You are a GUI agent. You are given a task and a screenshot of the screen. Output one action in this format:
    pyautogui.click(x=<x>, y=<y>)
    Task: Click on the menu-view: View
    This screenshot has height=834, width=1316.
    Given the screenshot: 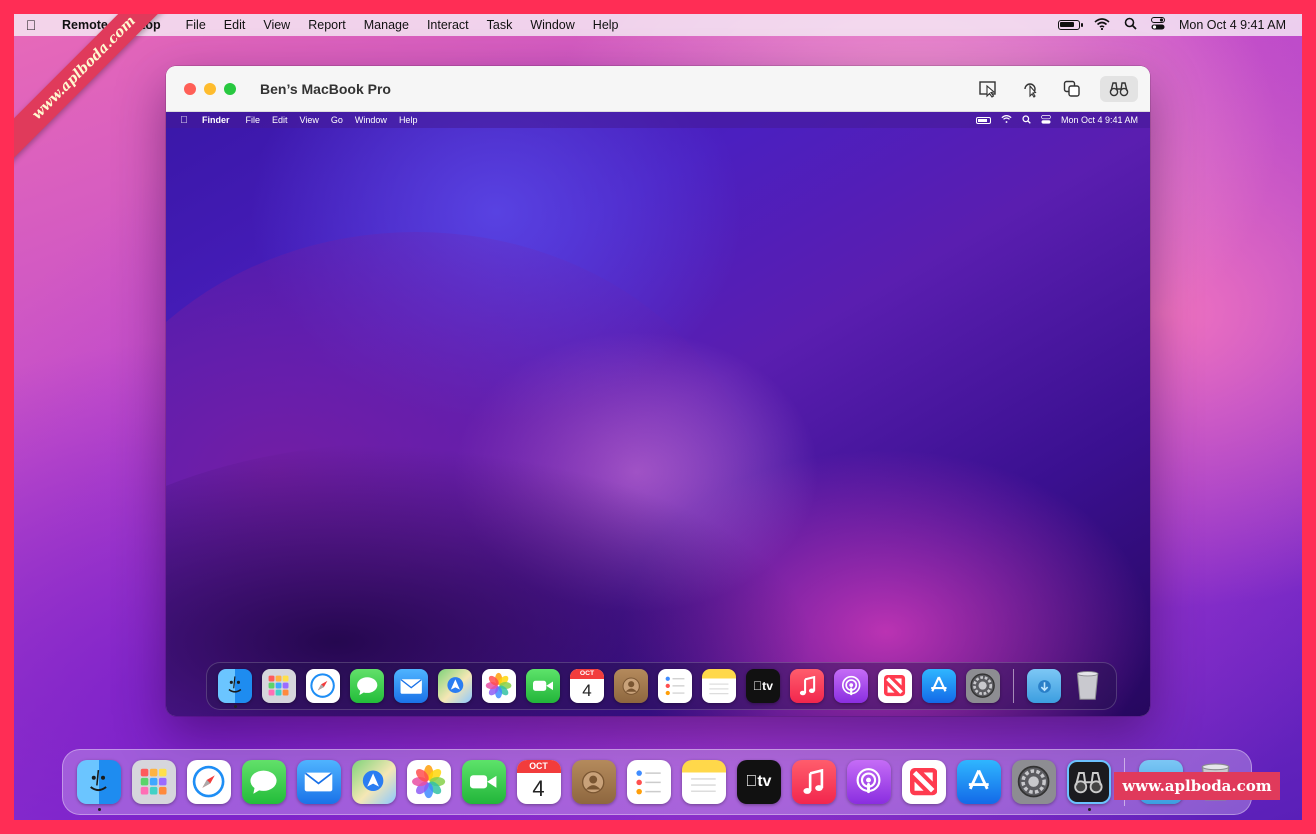 What is the action you would take?
    pyautogui.click(x=276, y=25)
    